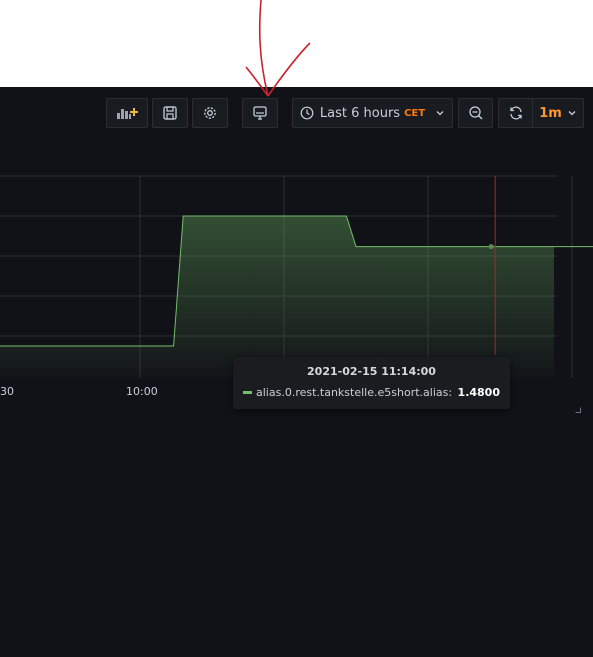  What do you see at coordinates (142, 391) in the screenshot?
I see `x-tick-label: 10:00` at bounding box center [142, 391].